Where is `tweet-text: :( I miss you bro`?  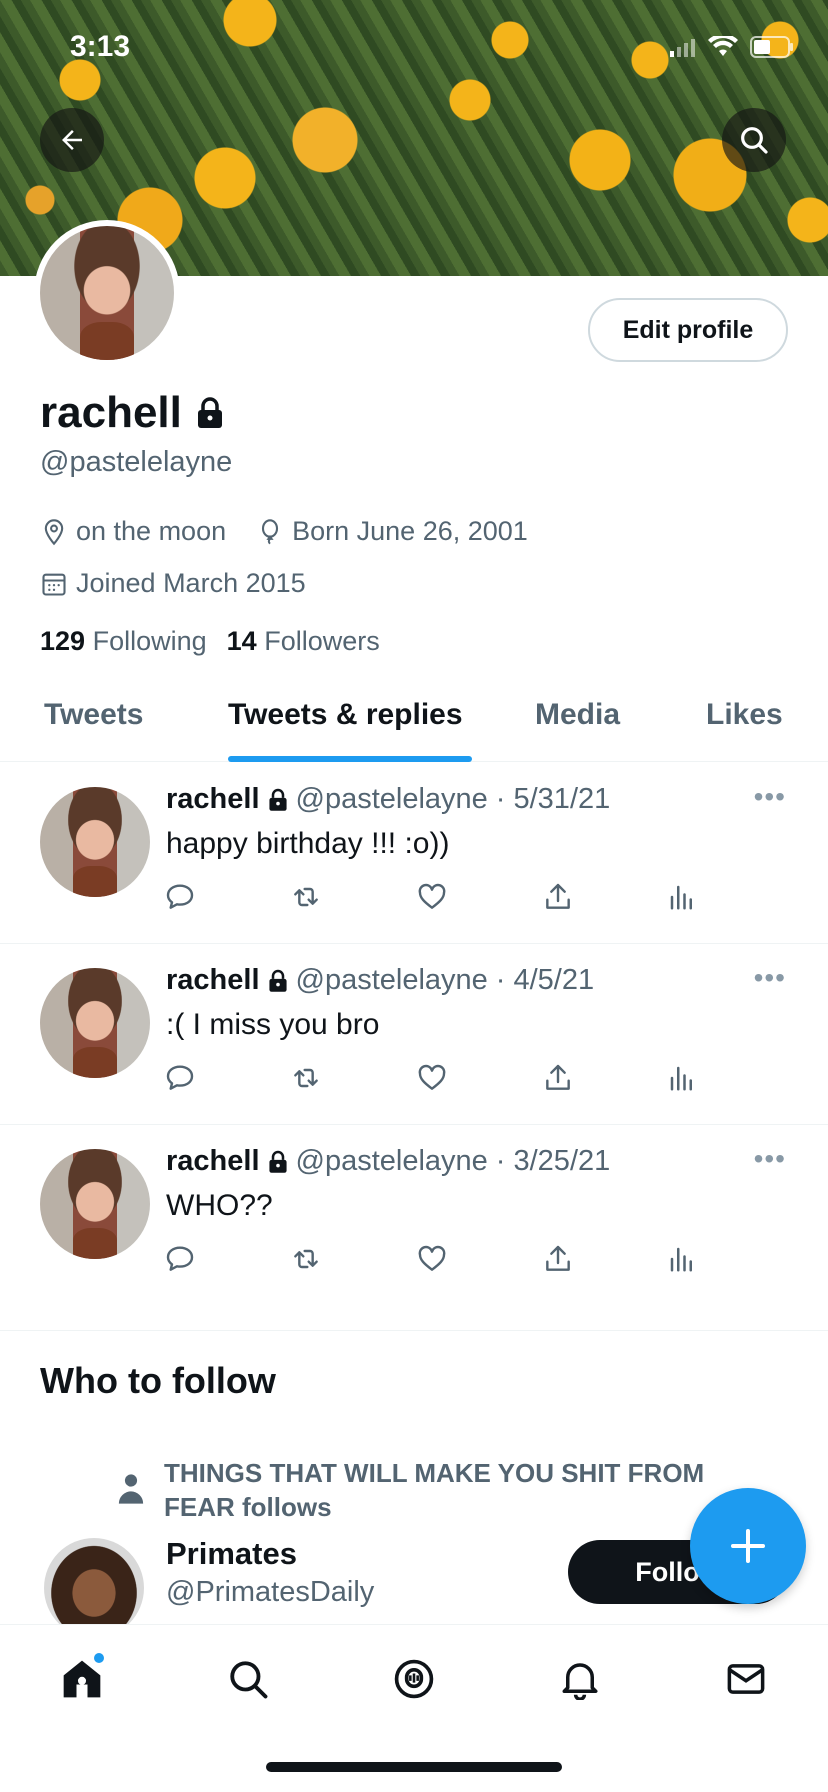 tweet-text: :( I miss you bro is located at coordinates (273, 1024).